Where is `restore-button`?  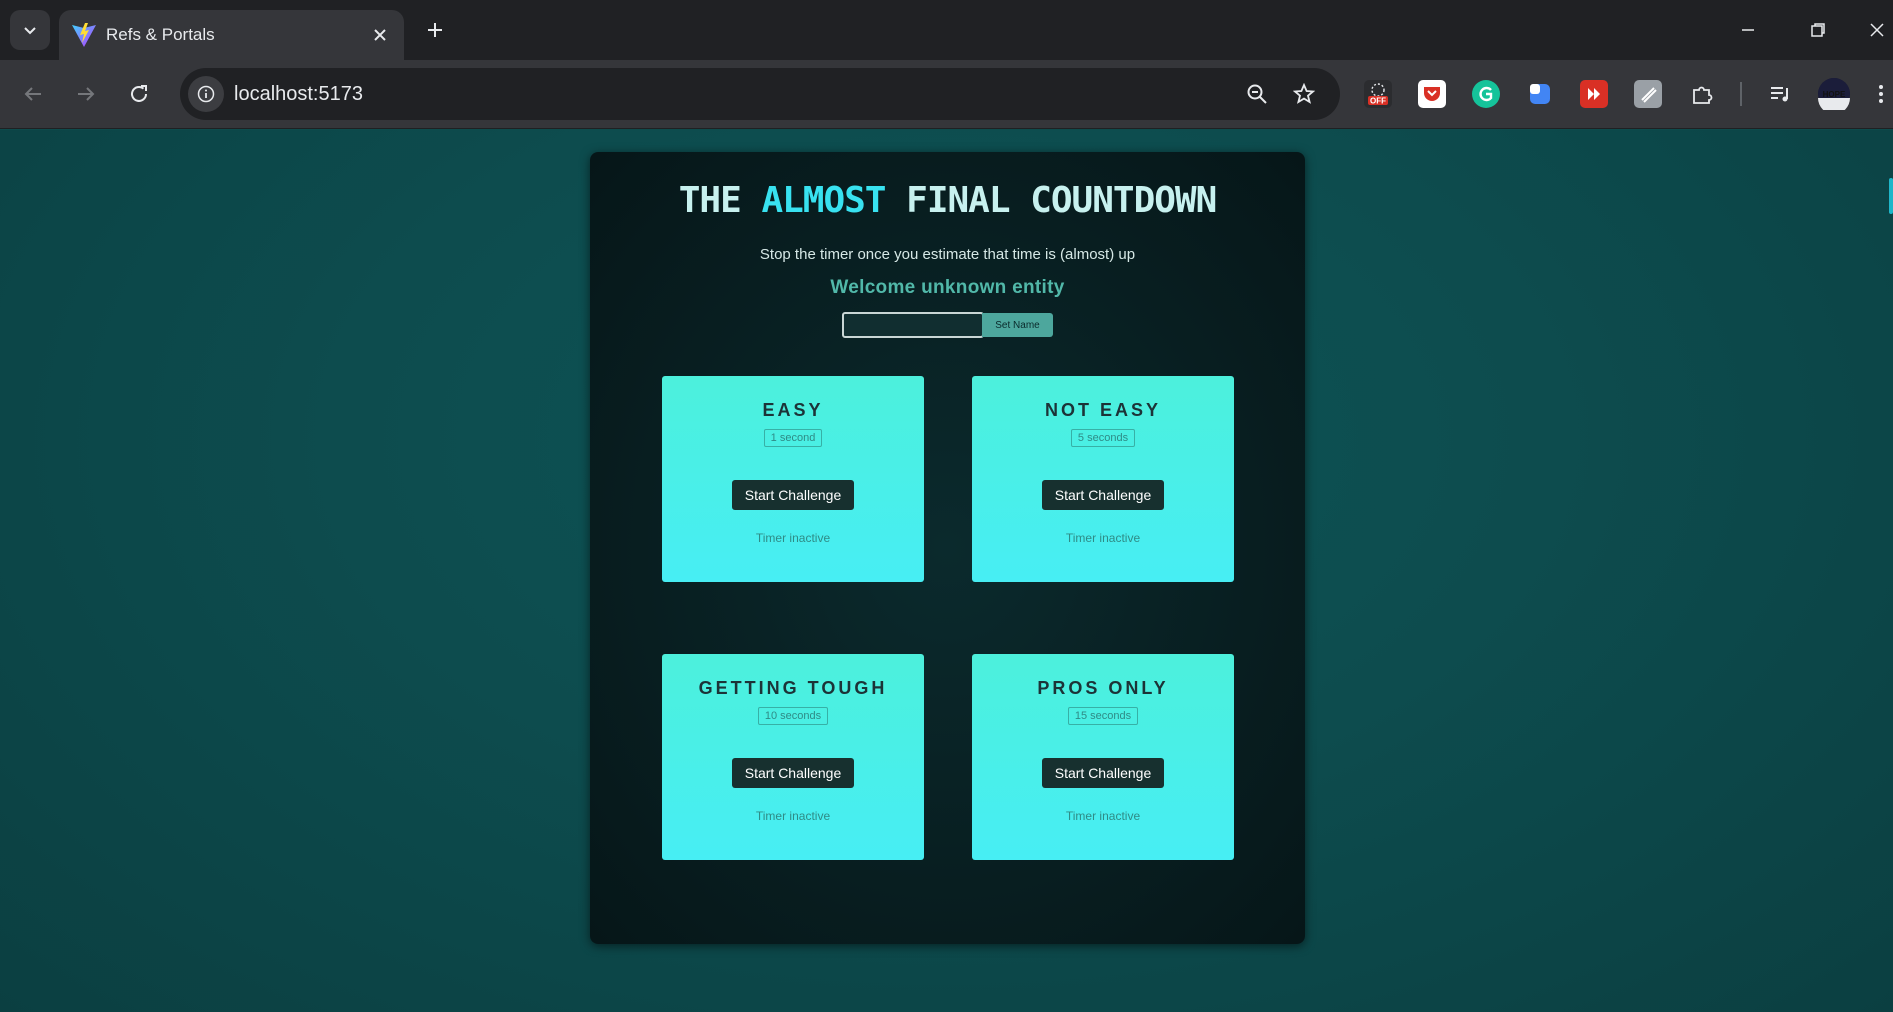
restore-button is located at coordinates (1818, 30).